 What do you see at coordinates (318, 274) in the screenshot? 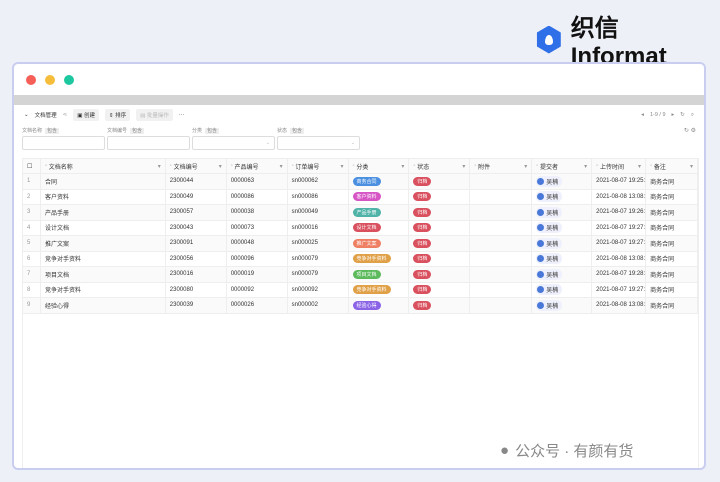
I see `order-number: sn000079` at bounding box center [318, 274].